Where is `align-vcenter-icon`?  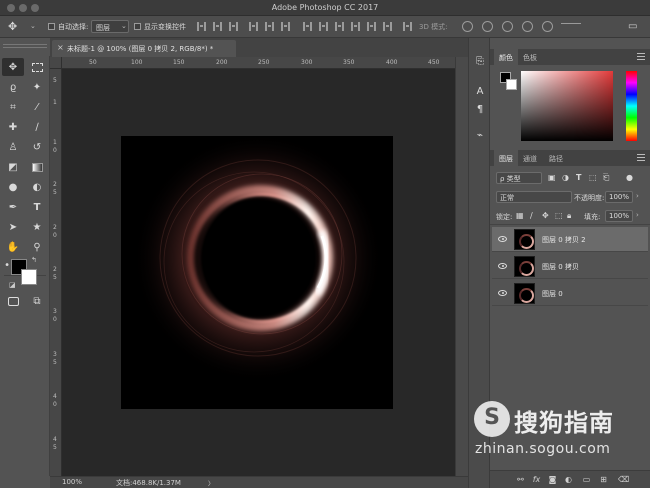
align-vcenter-icon is located at coordinates (217, 26).